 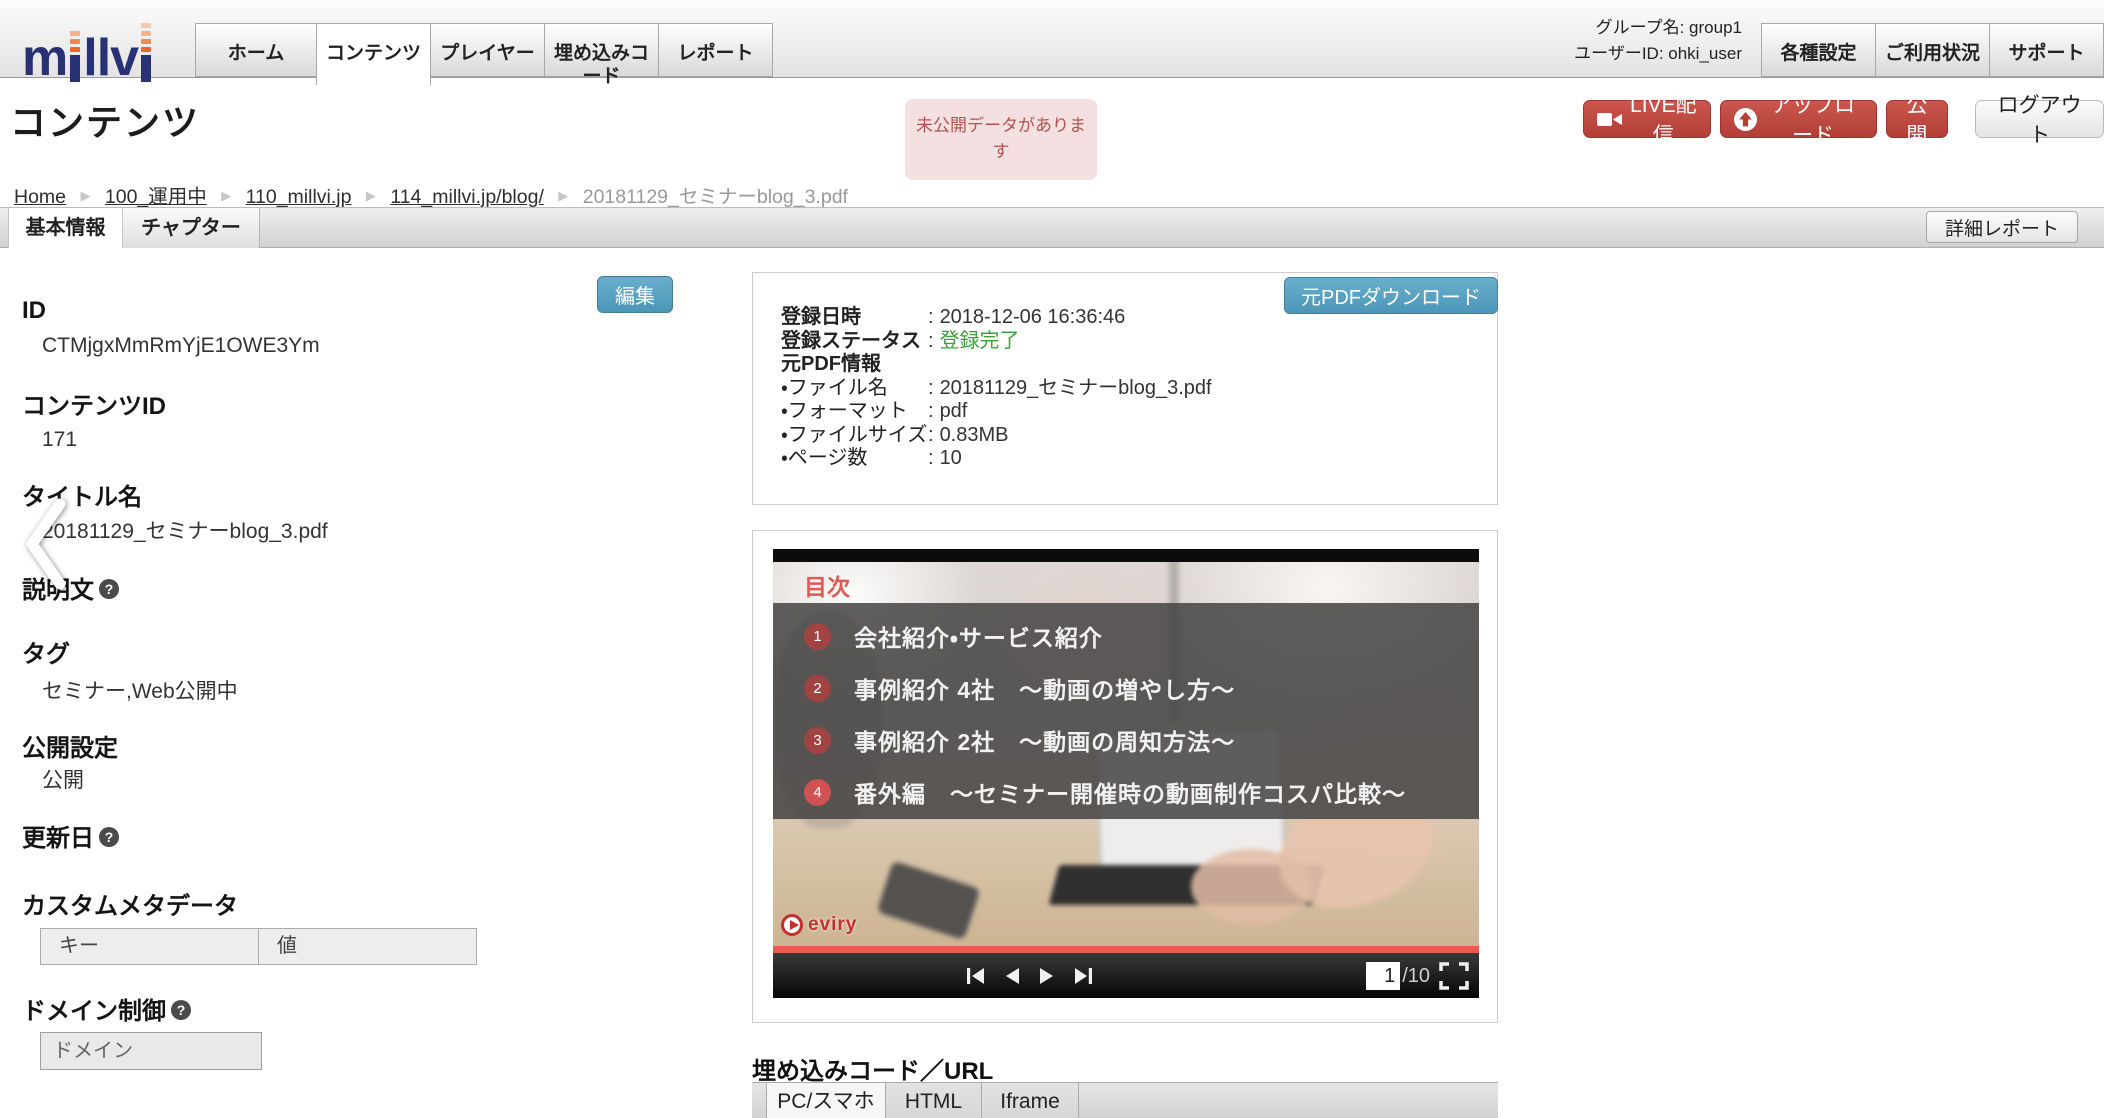 I want to click on utility-nav: 各種設定 ご利用状況 サポート, so click(x=1932, y=50).